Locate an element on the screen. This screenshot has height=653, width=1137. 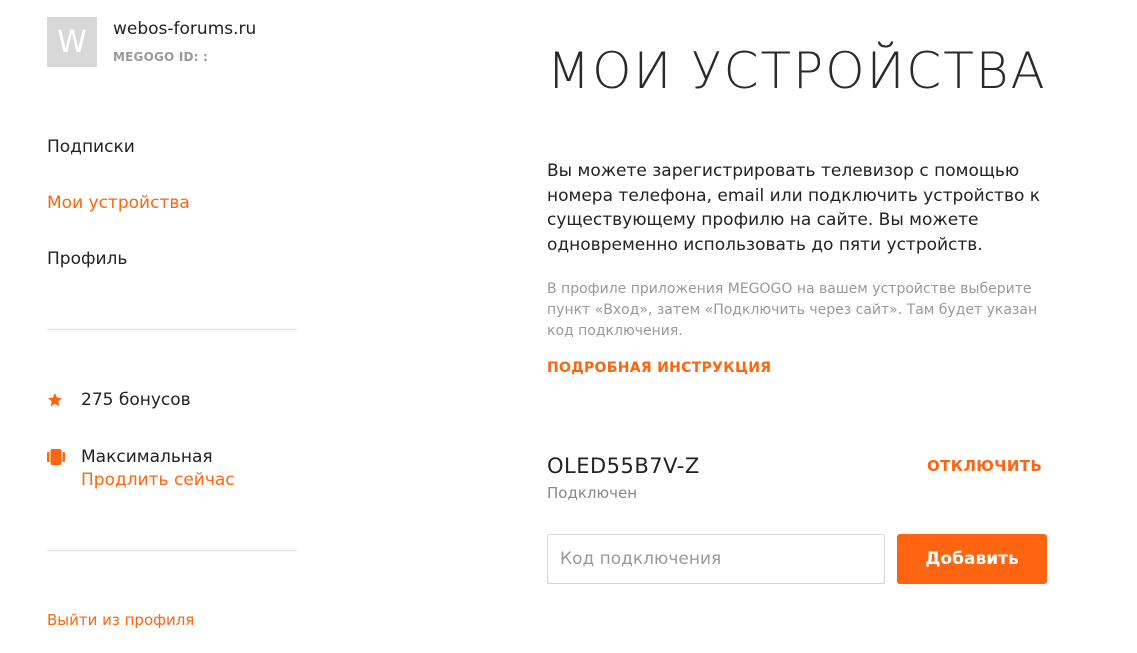
sidebar-divider-bottom is located at coordinates (172, 550).